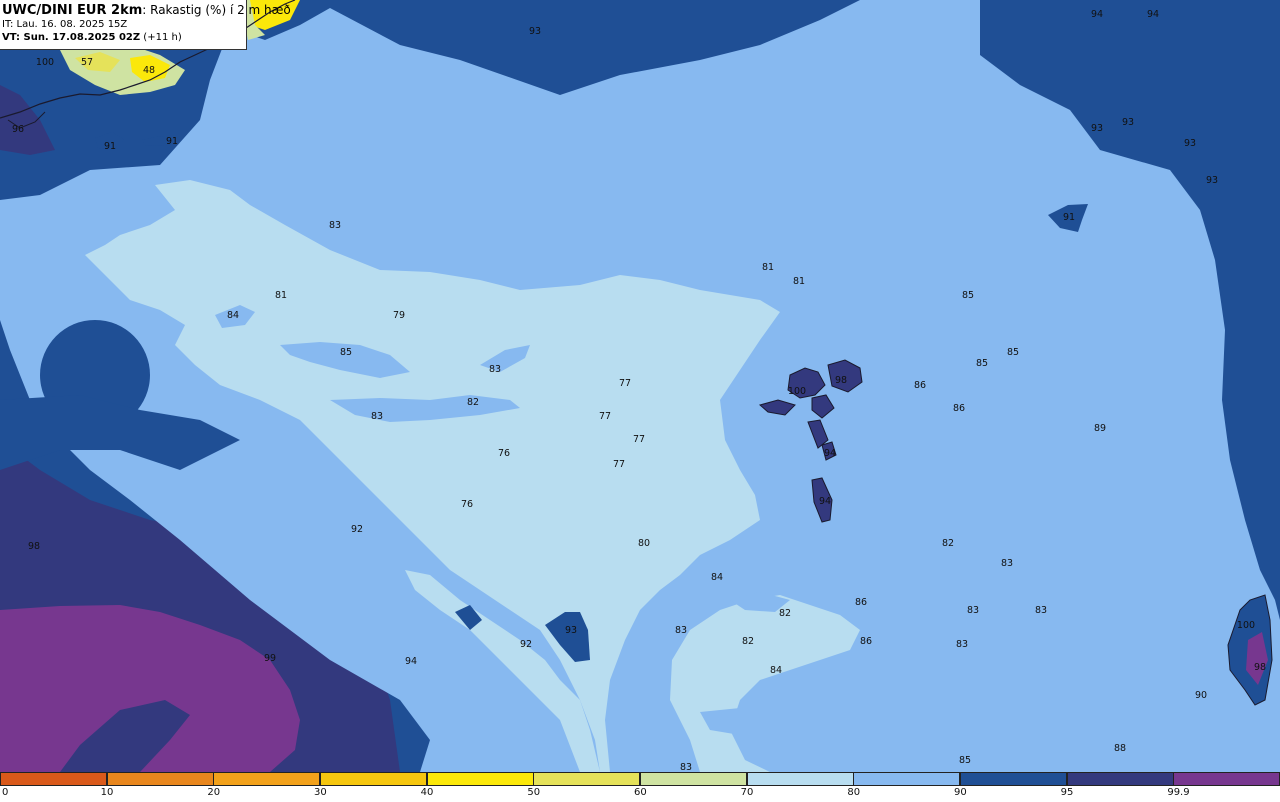  Describe the element at coordinates (71, 37) in the screenshot. I see `valid-time: VT: Sun. 17.08.2025 02Z` at that location.